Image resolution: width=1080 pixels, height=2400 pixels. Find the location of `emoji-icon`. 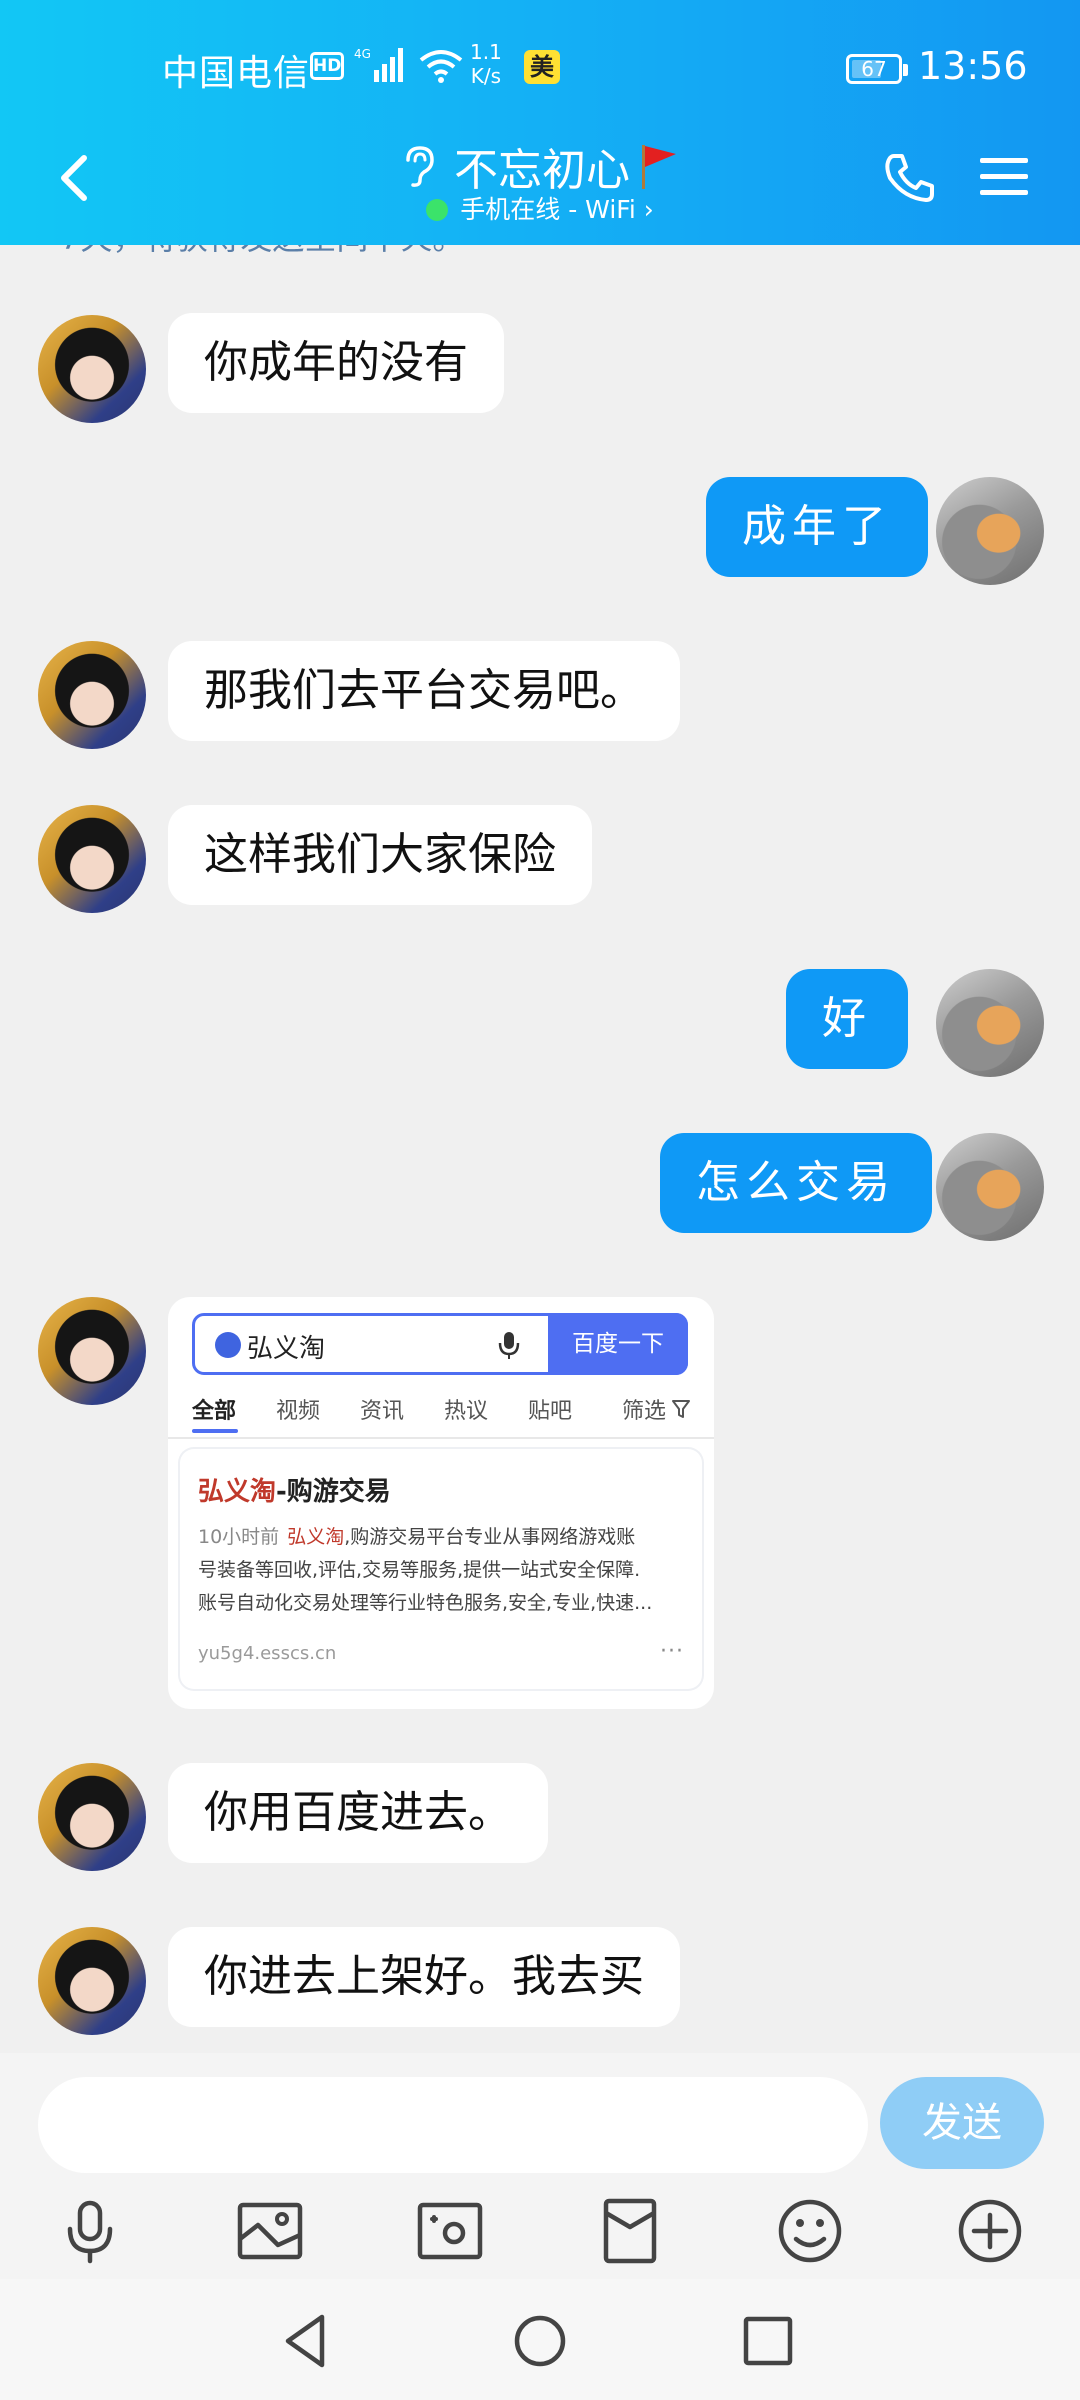

emoji-icon is located at coordinates (810, 2231).